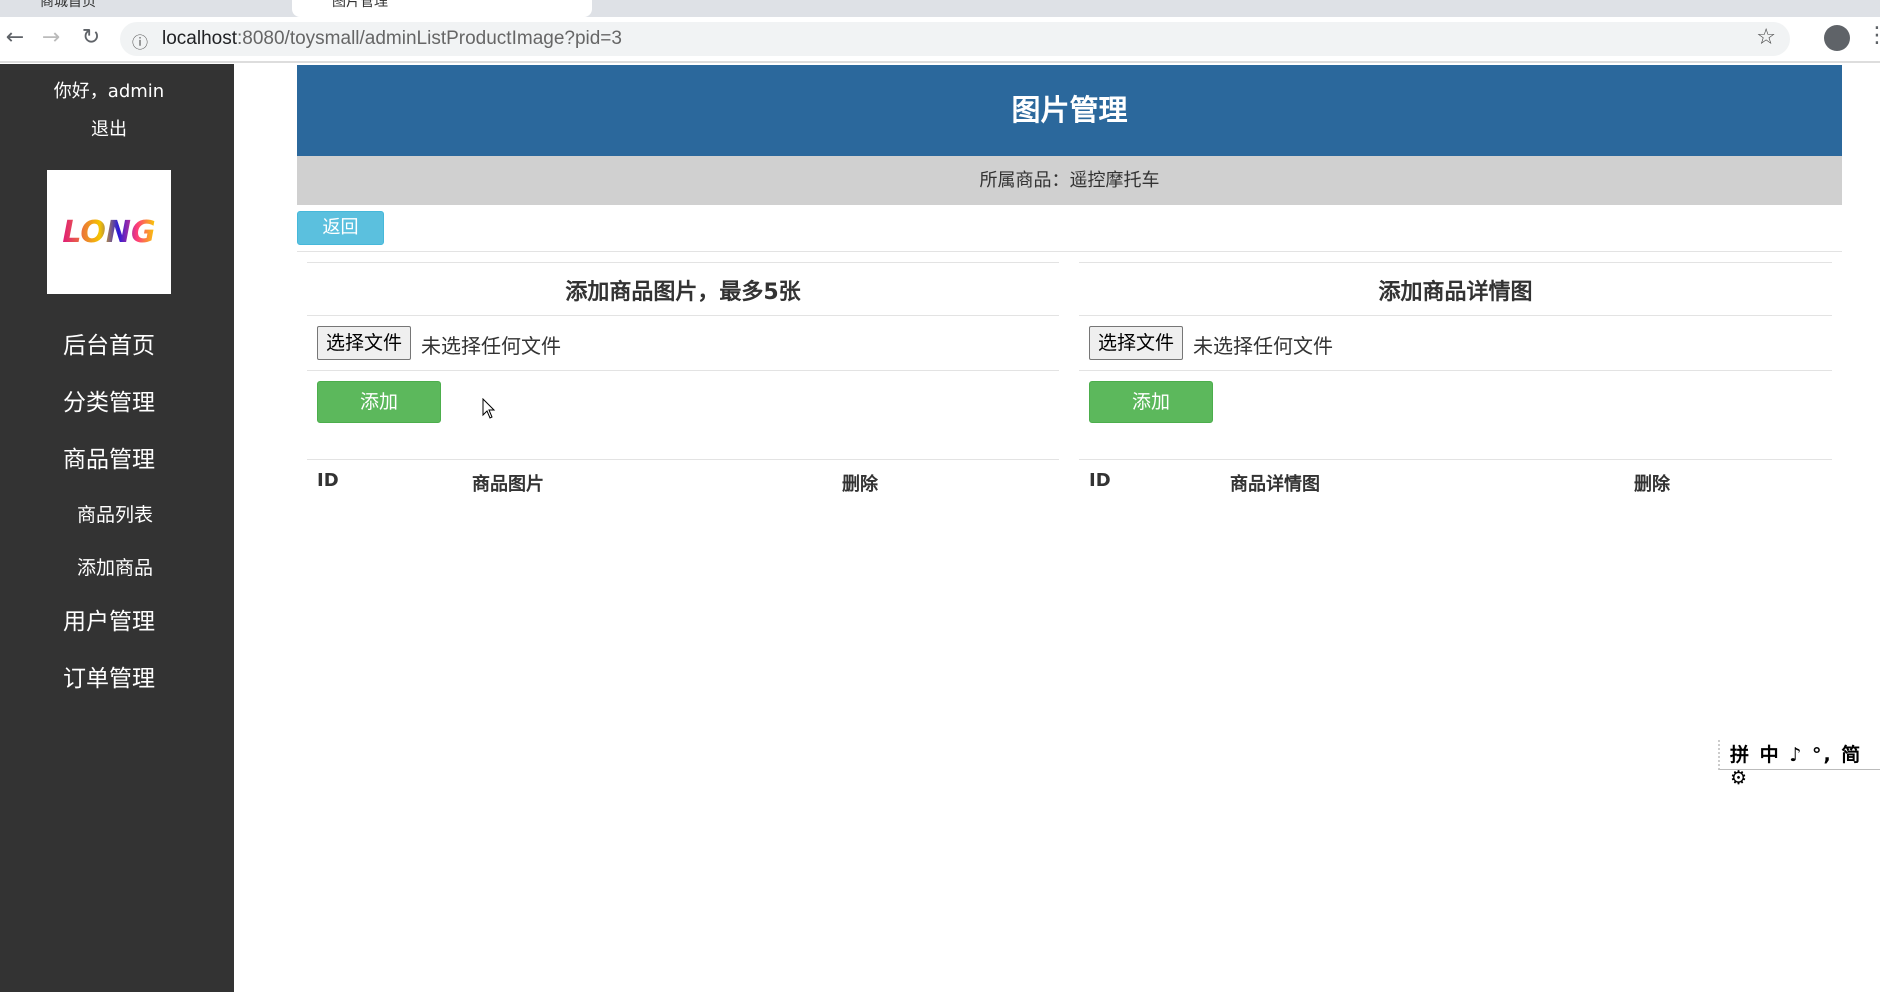  What do you see at coordinates (1455, 292) in the screenshot?
I see `panel-title: 添加商品详情图` at bounding box center [1455, 292].